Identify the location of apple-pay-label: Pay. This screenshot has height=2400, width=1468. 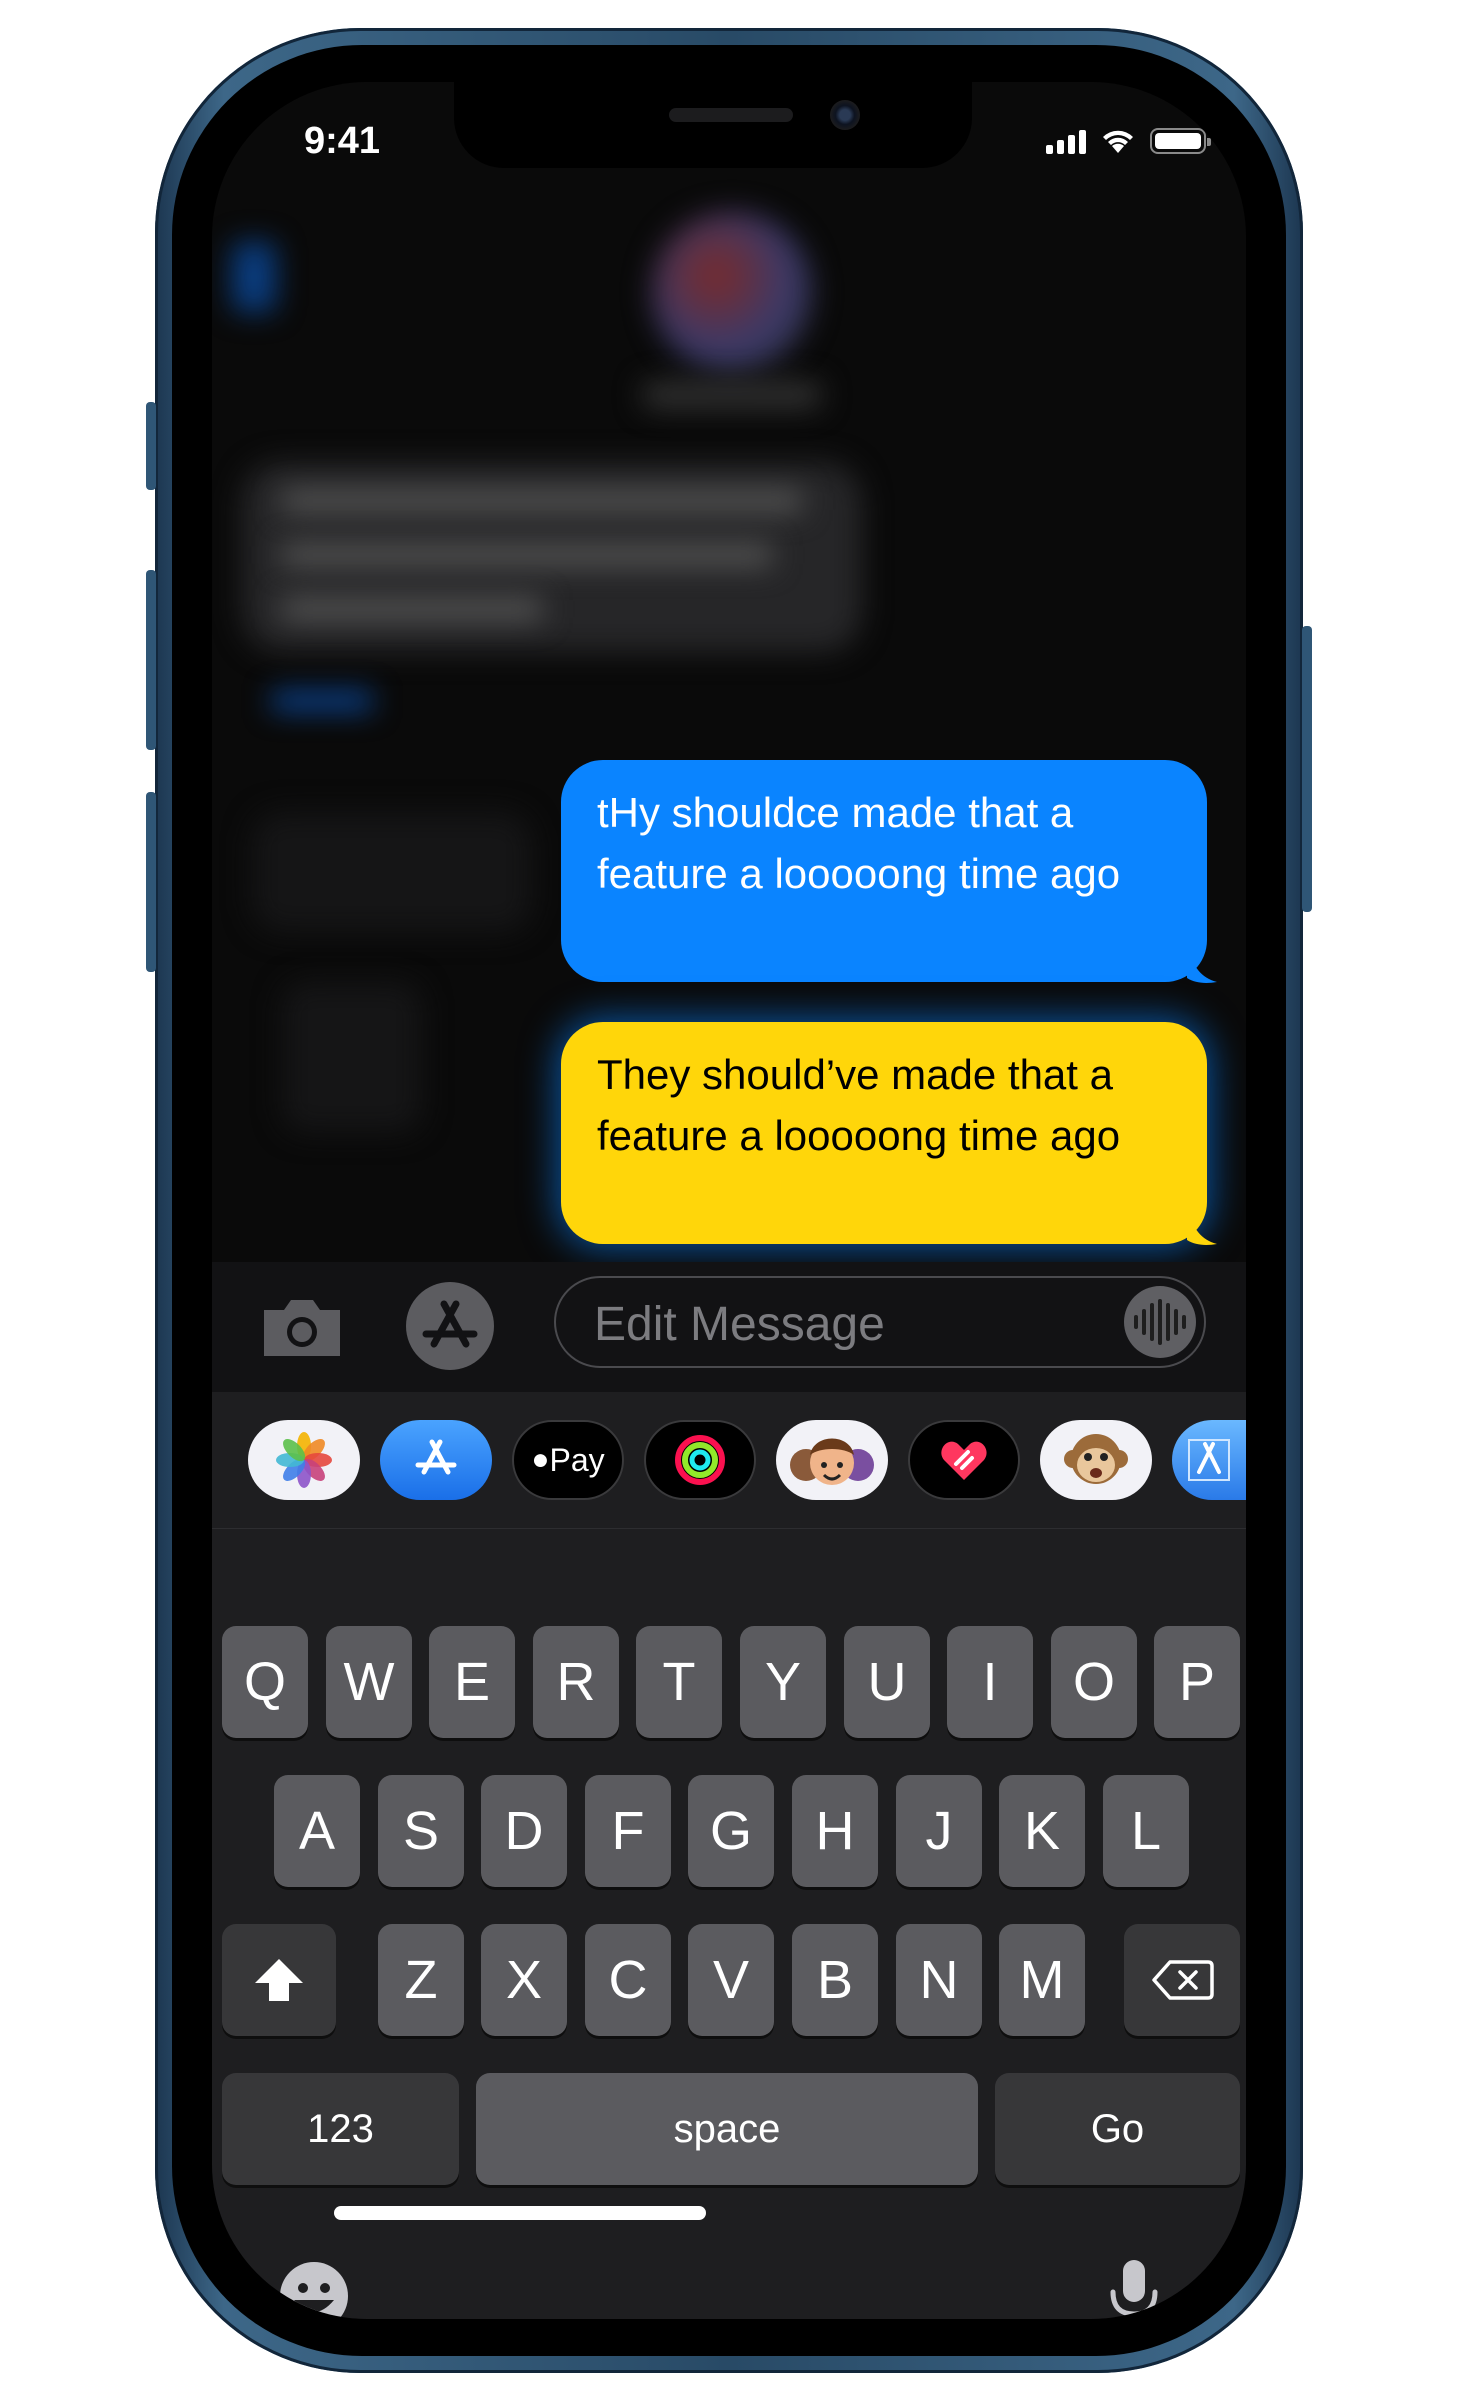
(577, 1459).